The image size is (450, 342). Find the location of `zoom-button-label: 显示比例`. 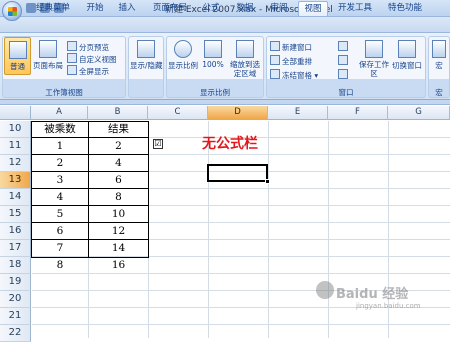

zoom-button-label: 显示比例 is located at coordinates (183, 65).